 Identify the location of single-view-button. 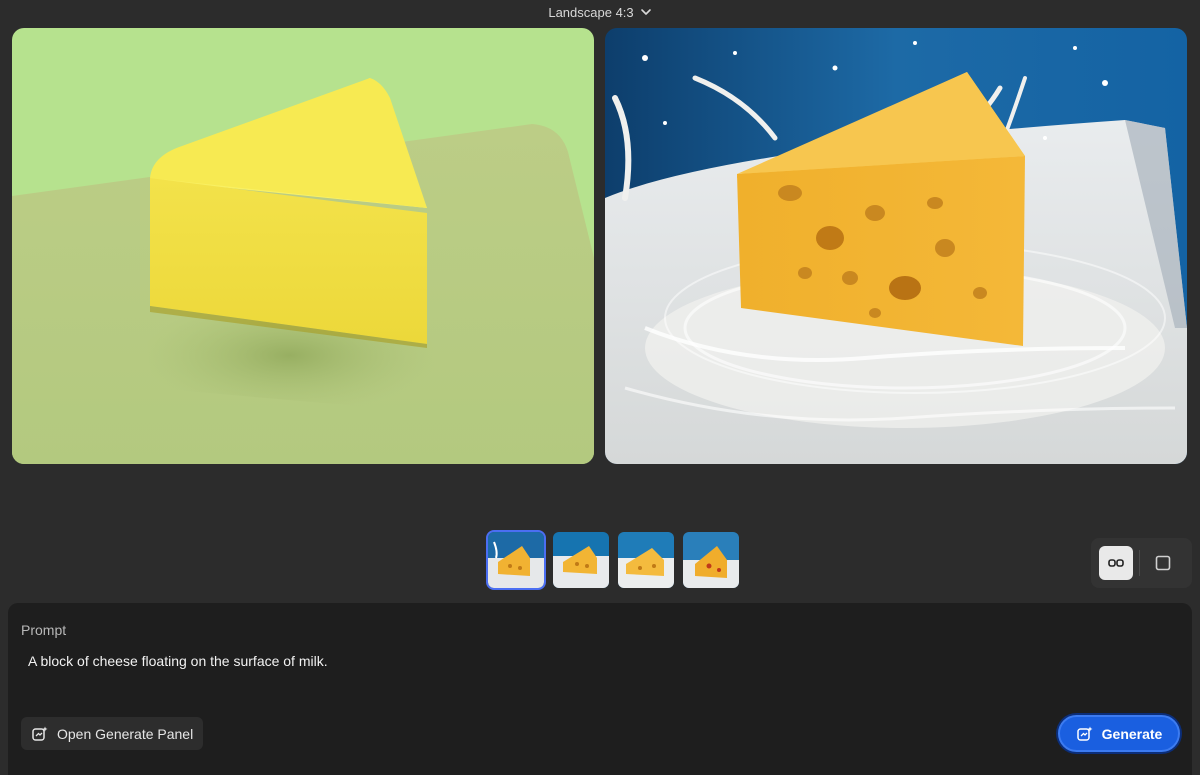
(1163, 563).